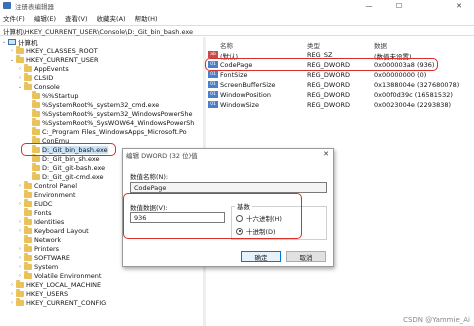 This screenshot has width=474, height=326. I want to click on tree-item-network: Network, so click(39, 239).